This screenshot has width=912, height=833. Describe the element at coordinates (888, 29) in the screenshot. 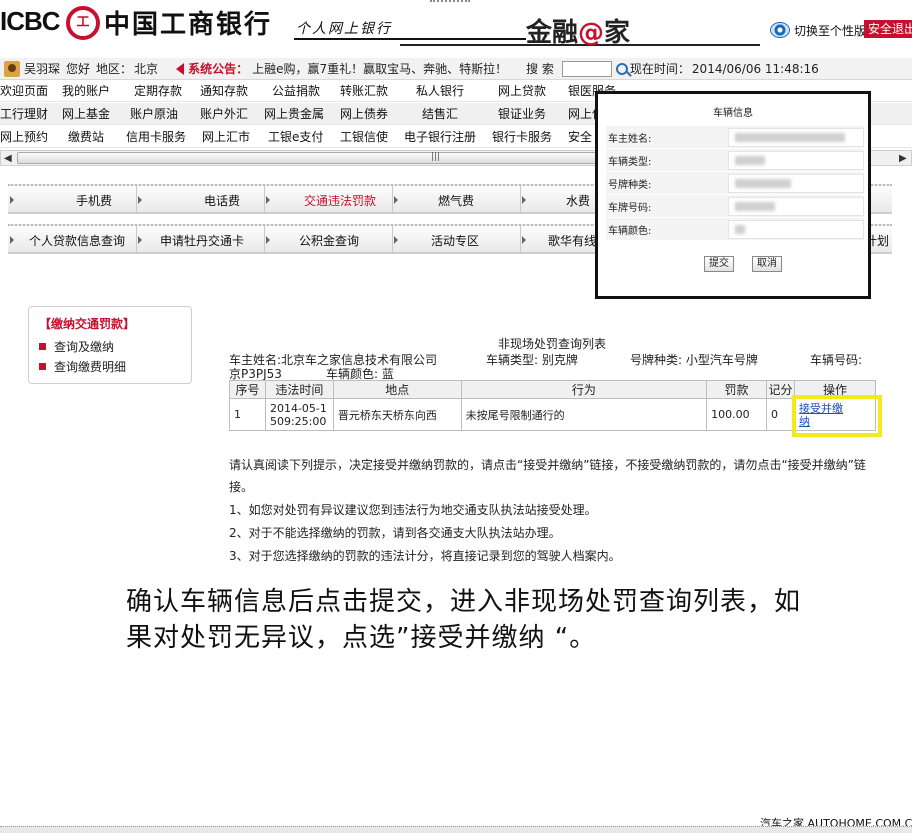

I see `safe-logout-button: 安全退出` at that location.